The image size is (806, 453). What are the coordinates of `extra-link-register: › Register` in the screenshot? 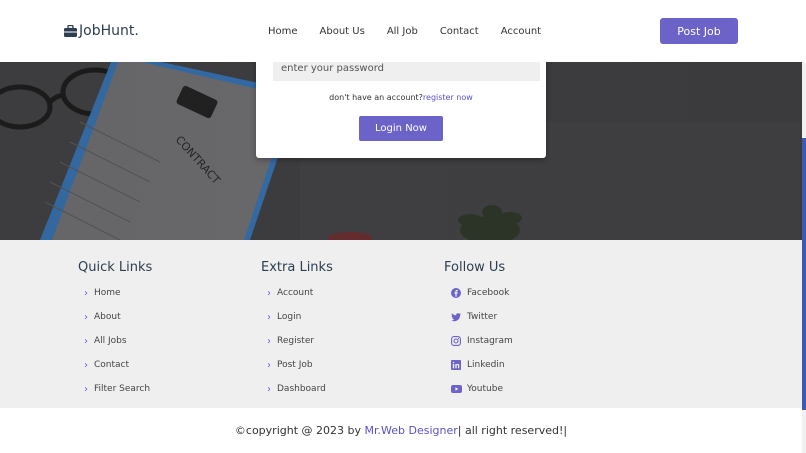 It's located at (297, 341).